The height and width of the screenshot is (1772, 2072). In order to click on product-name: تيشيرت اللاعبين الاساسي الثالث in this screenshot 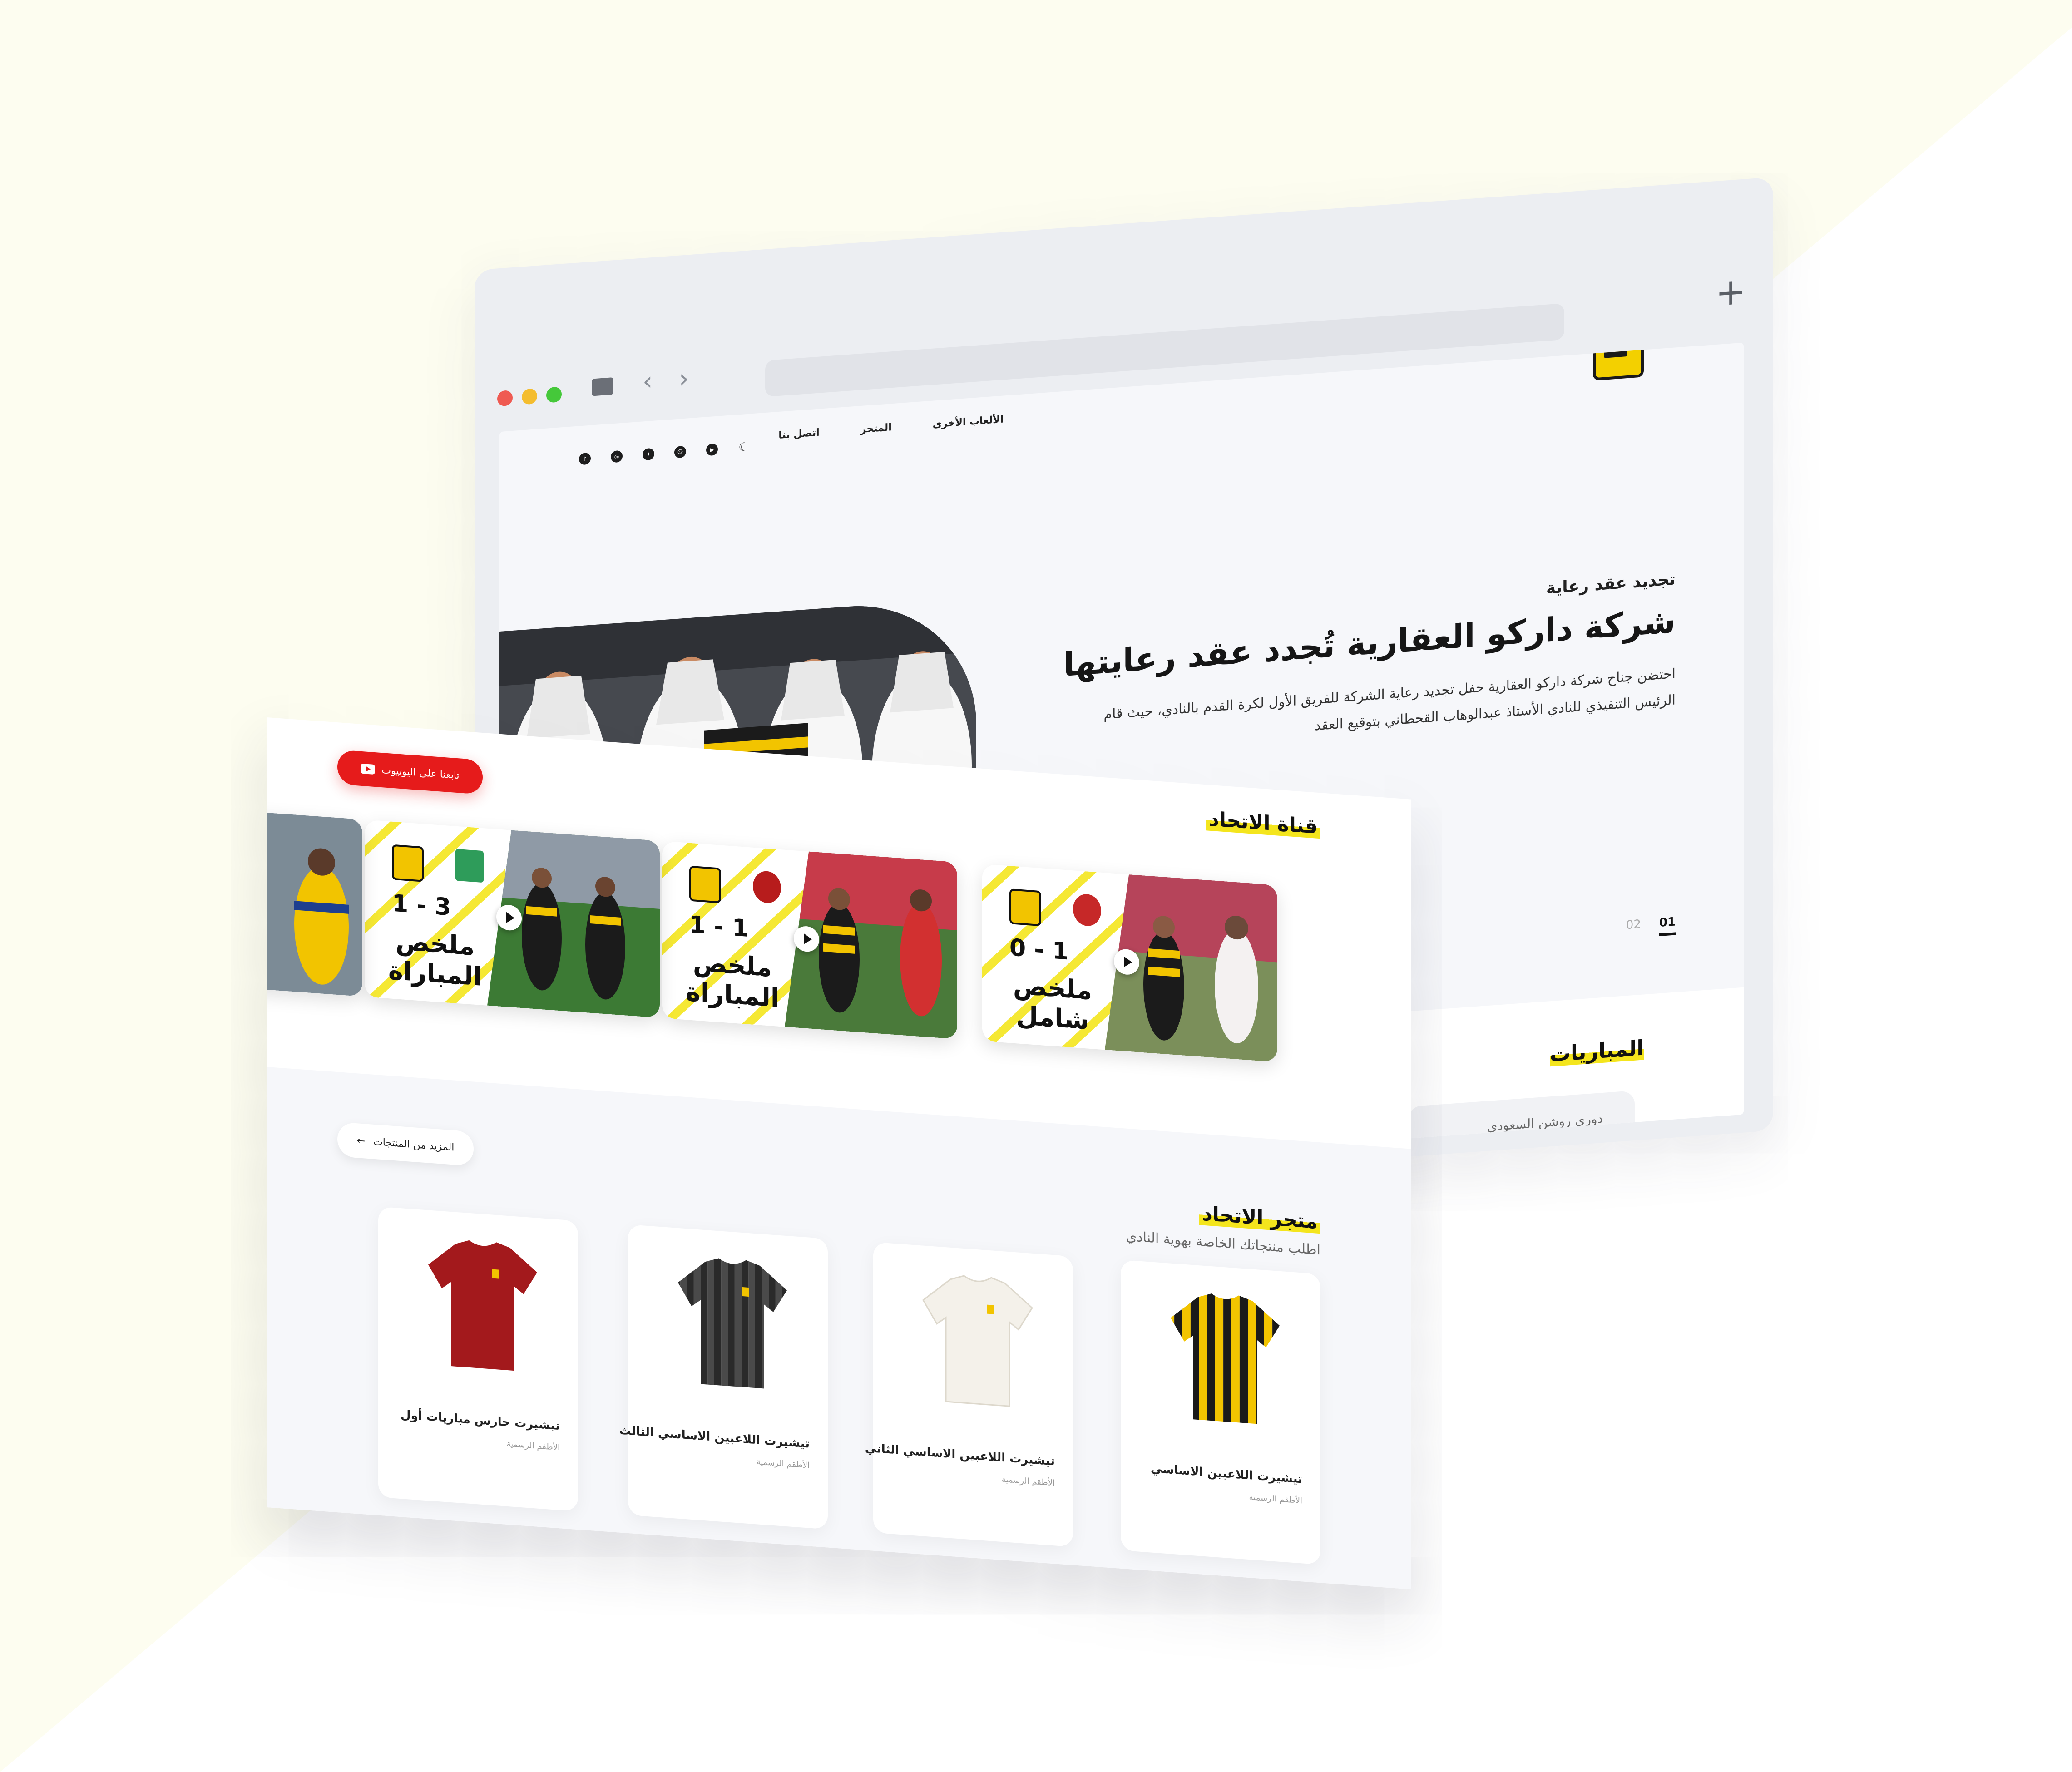, I will do `click(714, 1437)`.